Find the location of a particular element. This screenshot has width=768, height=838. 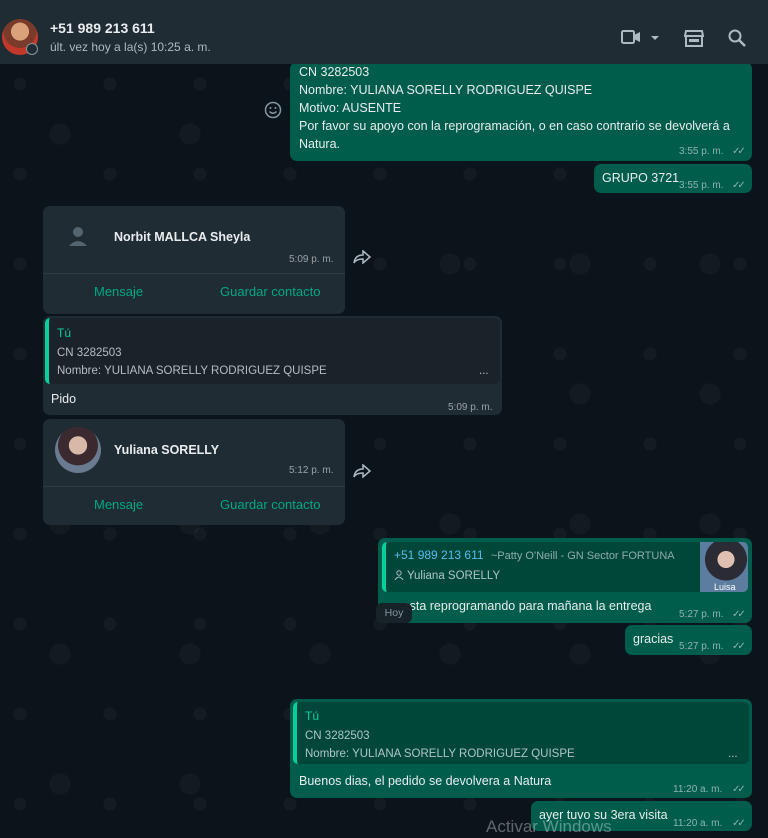

person-icon is located at coordinates (78, 236).